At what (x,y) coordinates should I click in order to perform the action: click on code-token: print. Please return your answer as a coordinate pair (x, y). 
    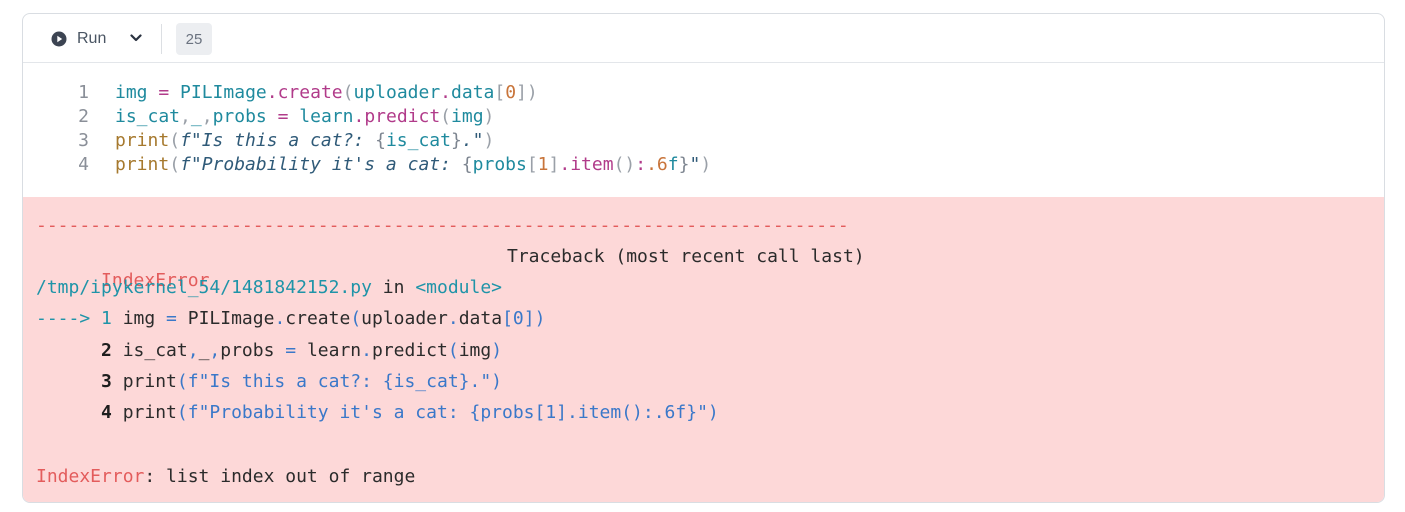
    Looking at the image, I should click on (142, 164).